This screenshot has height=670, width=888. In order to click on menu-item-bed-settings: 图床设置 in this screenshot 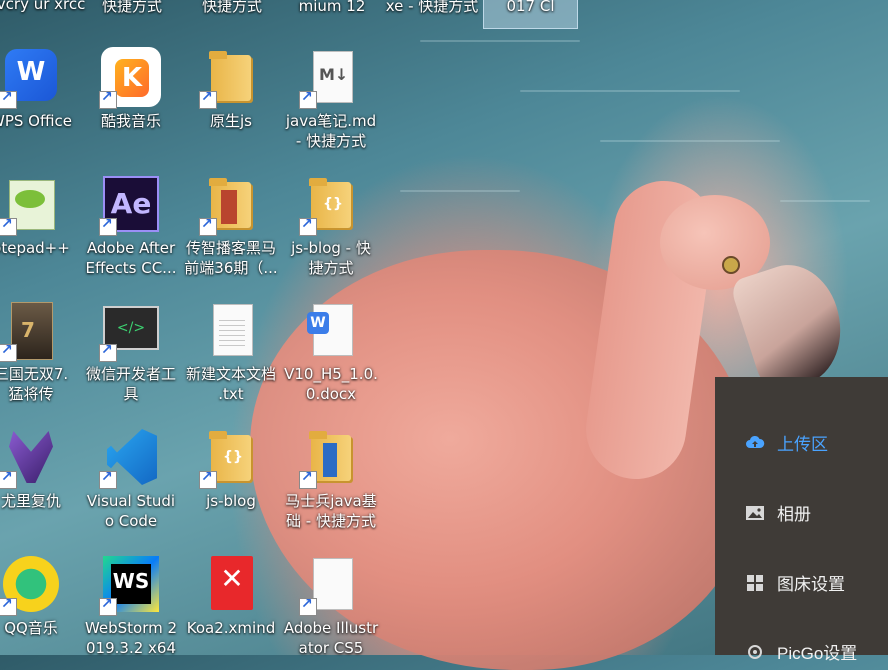, I will do `click(795, 582)`.